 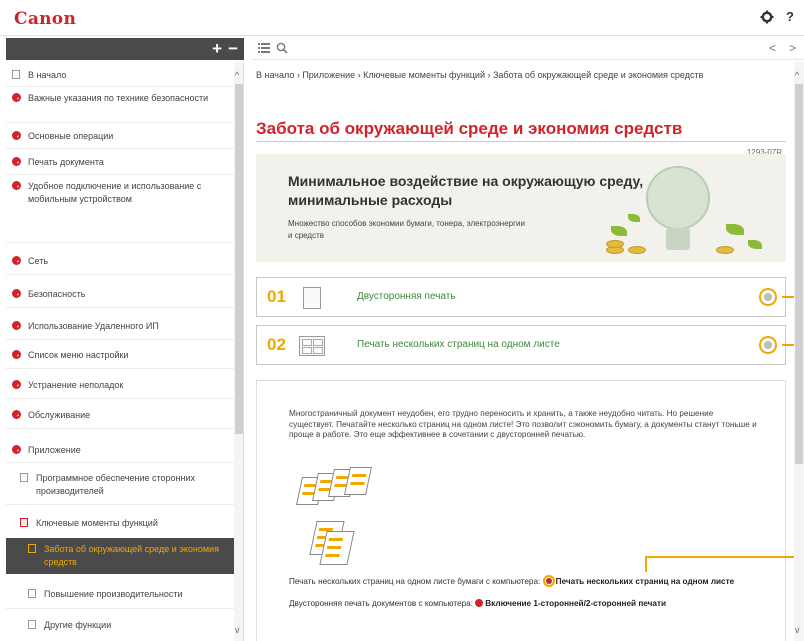 What do you see at coordinates (264, 48) in the screenshot?
I see `toc-list-icon` at bounding box center [264, 48].